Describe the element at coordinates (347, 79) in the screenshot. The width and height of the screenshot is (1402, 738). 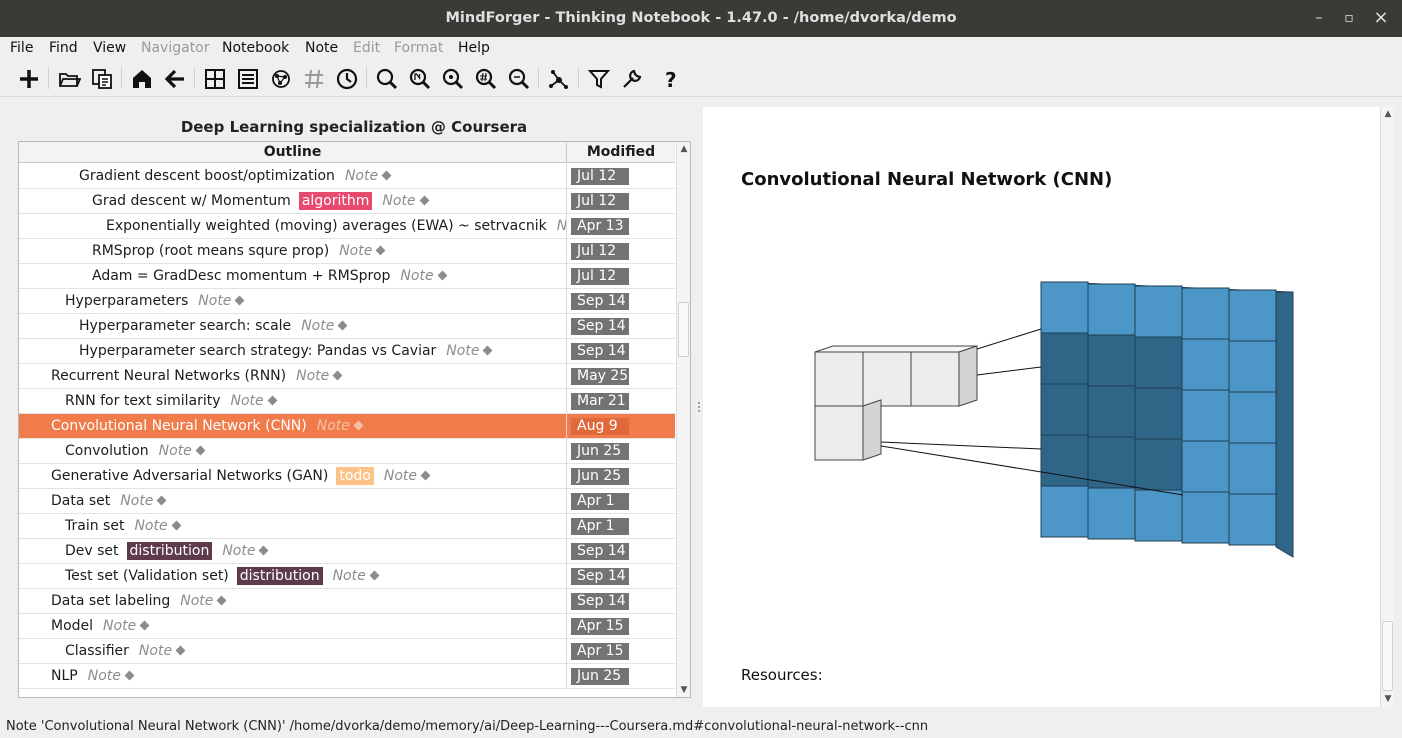
I see `clock-icon` at that location.